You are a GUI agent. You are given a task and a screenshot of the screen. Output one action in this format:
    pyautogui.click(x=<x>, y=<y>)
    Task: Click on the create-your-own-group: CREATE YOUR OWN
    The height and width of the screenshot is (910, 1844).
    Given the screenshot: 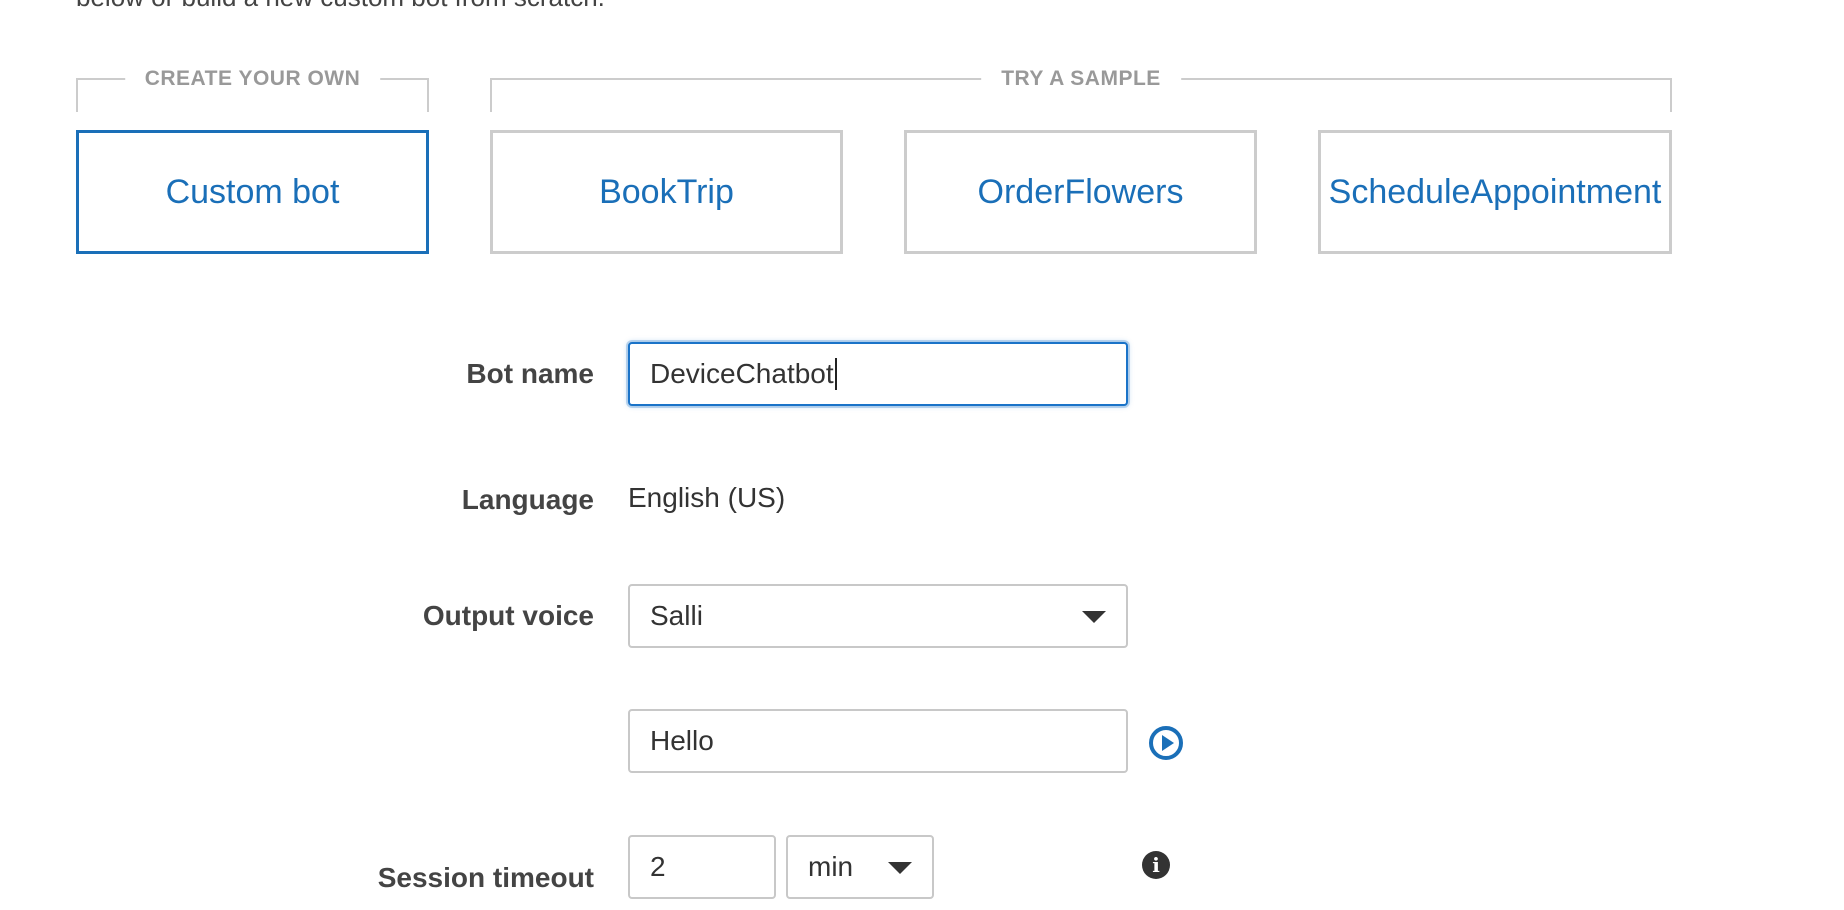 What is the action you would take?
    pyautogui.click(x=252, y=89)
    